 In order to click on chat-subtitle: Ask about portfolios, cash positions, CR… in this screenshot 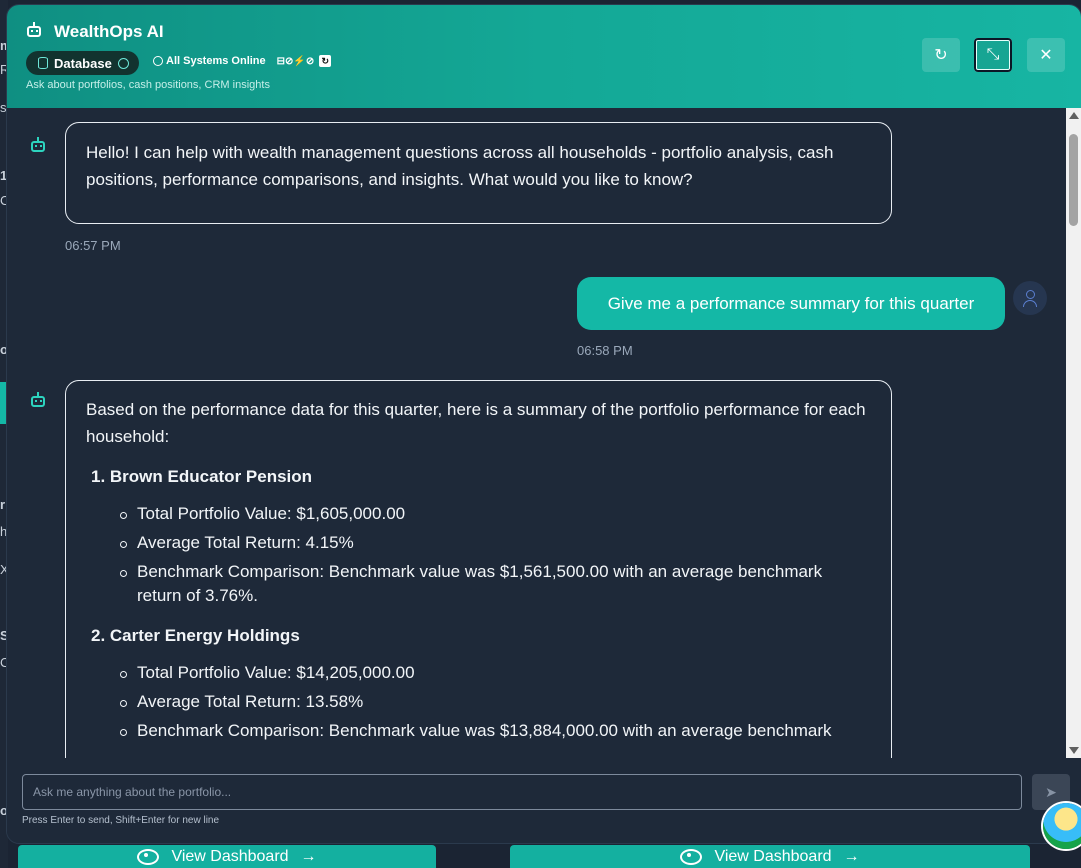, I will do `click(148, 85)`.